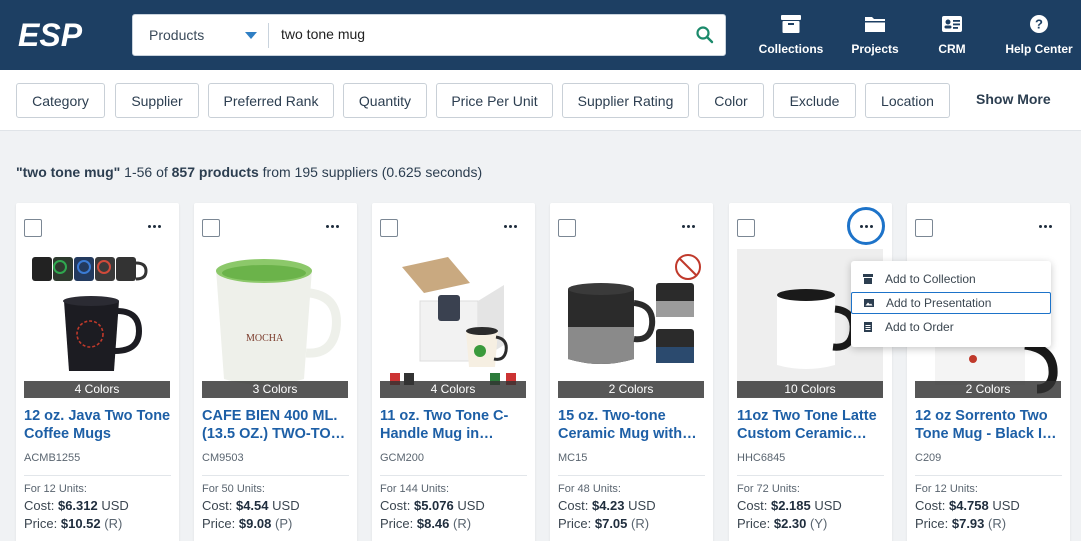 The height and width of the screenshot is (541, 1081). I want to click on menu-item-add-to-presentation: Add to Presentation, so click(951, 303).